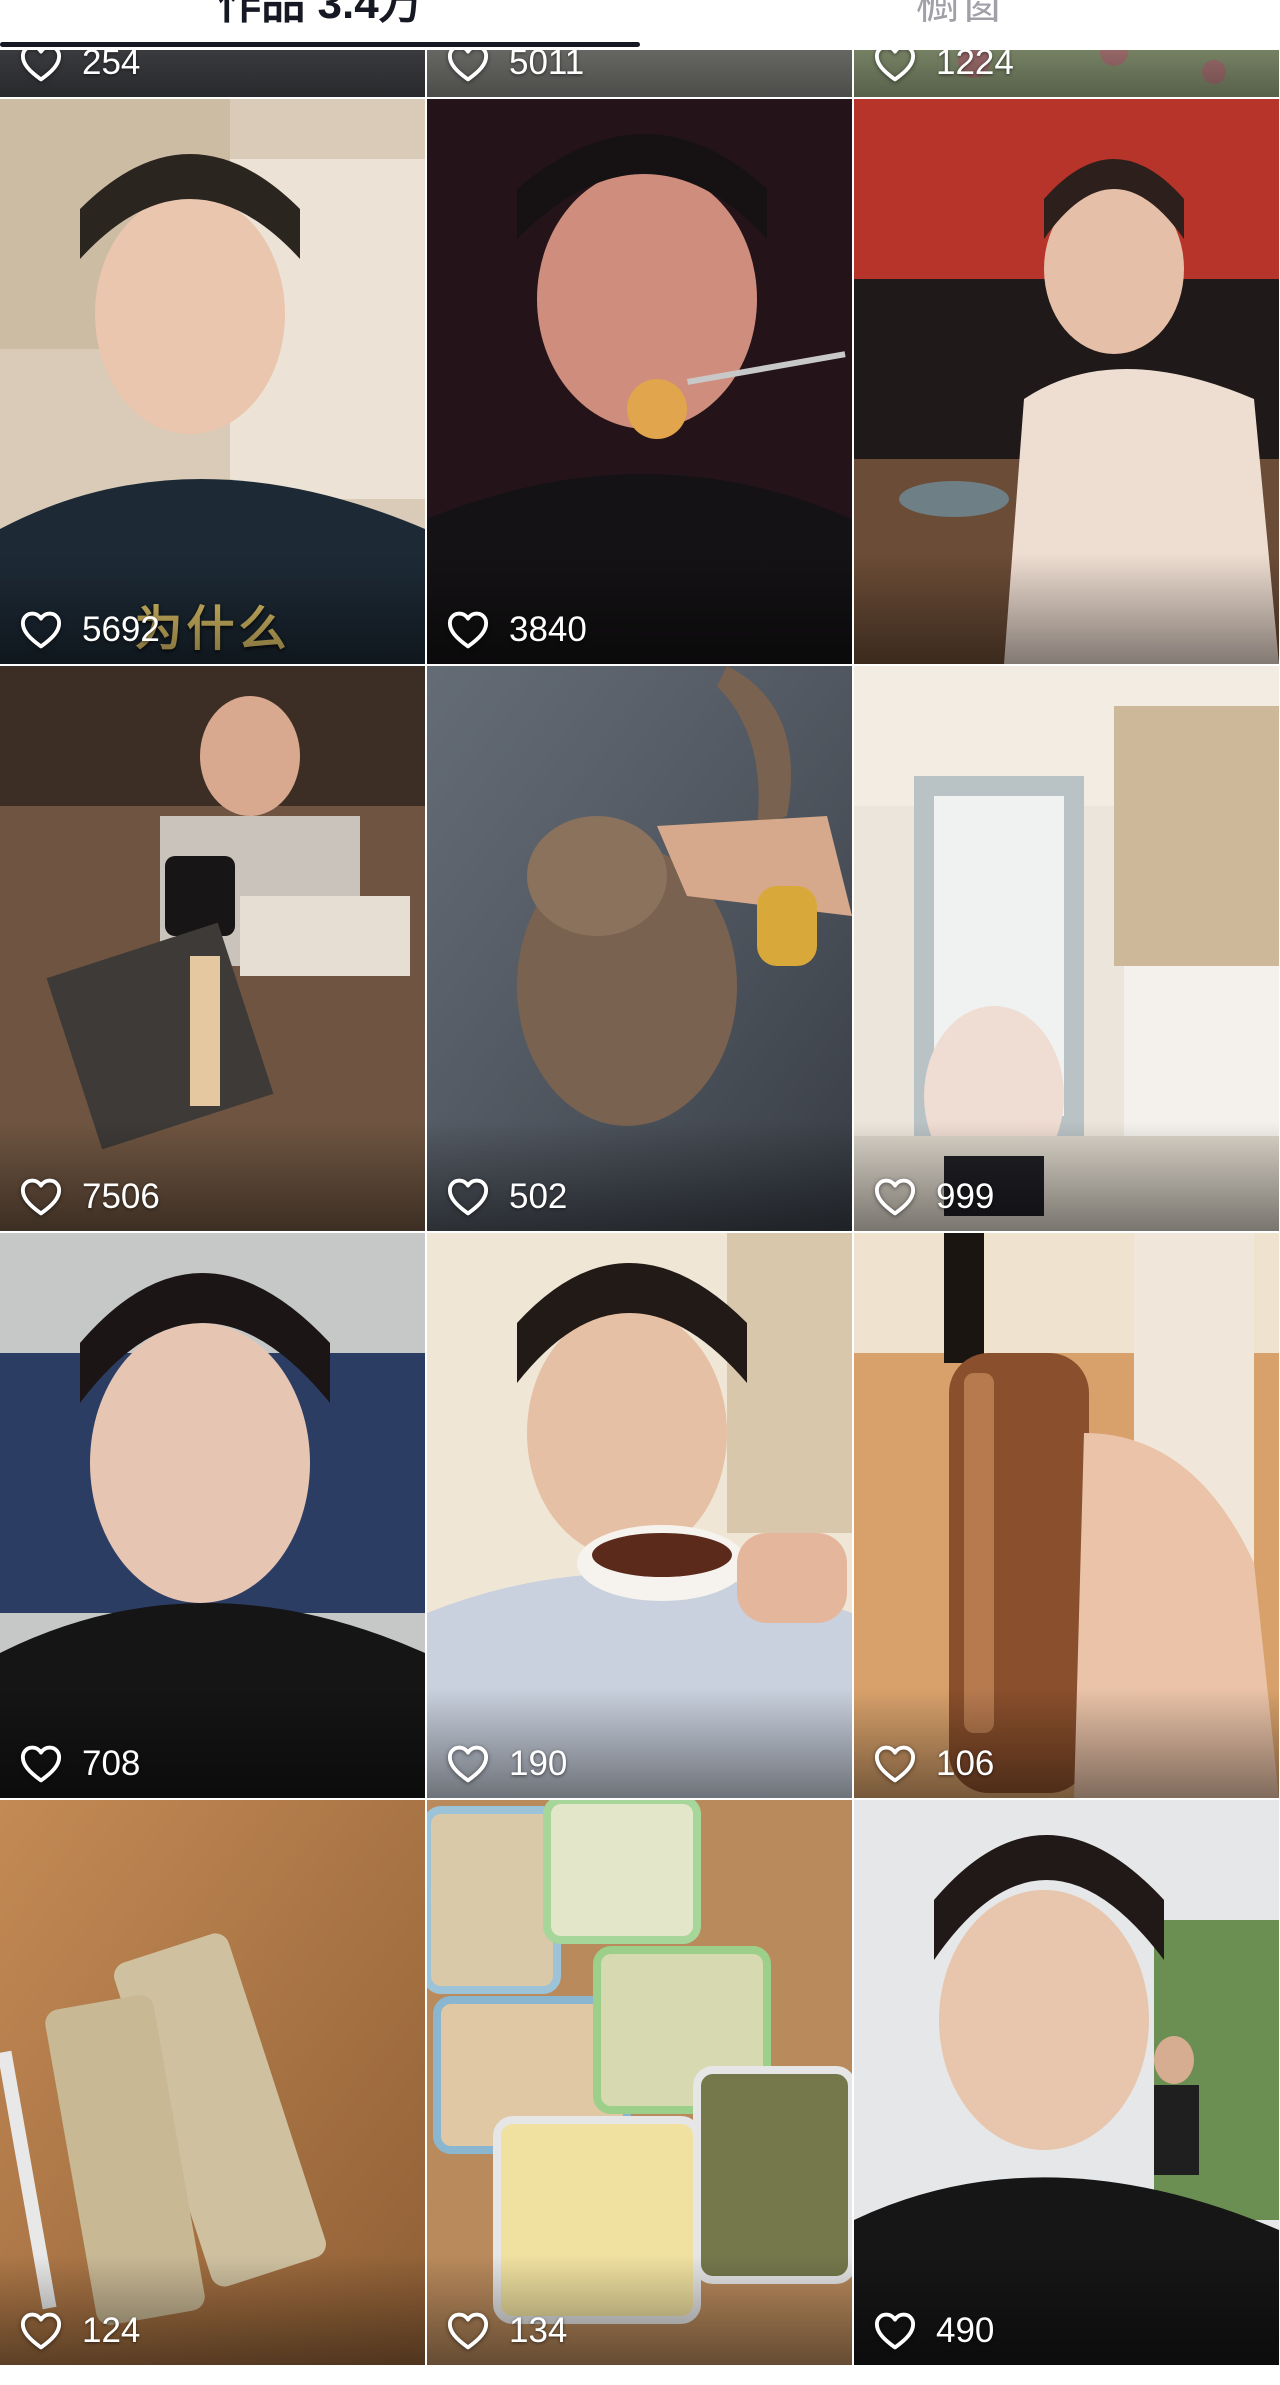 Image resolution: width=1280 pixels, height=2385 pixels. I want to click on video-tile: 5011, so click(639, 73).